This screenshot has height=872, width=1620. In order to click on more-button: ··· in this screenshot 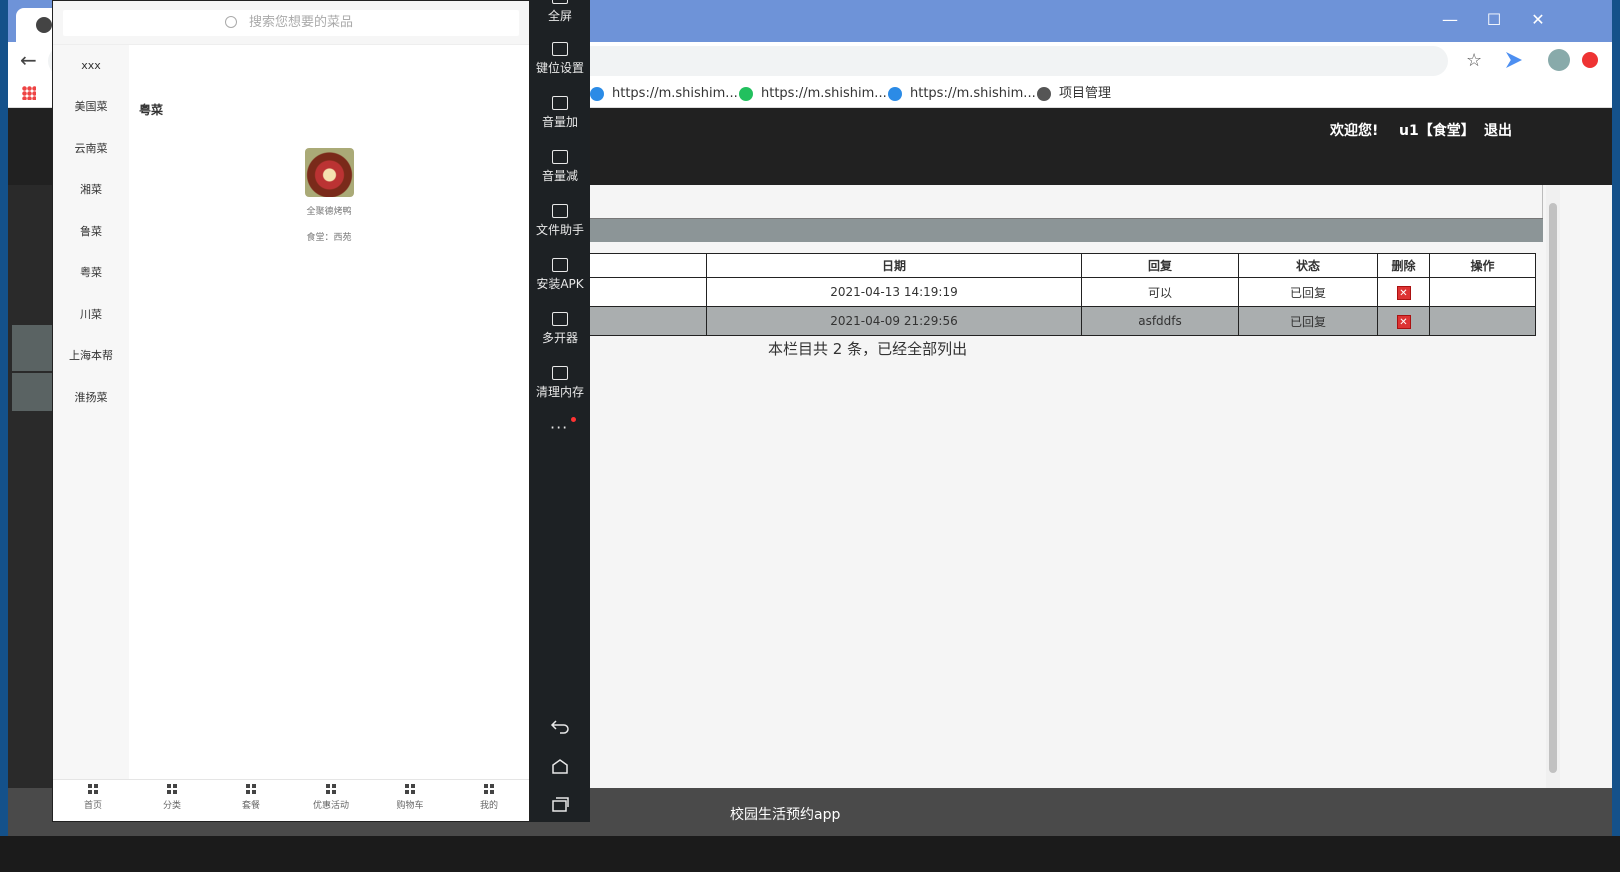, I will do `click(559, 427)`.